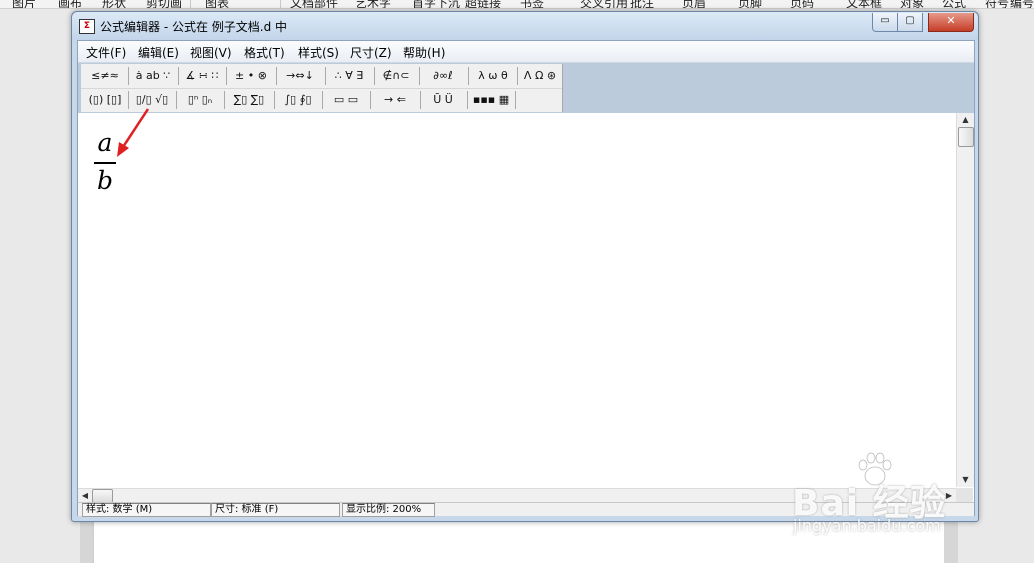 The width and height of the screenshot is (1034, 563). What do you see at coordinates (346, 100) in the screenshot?
I see `bar-templates-button: ▭ ▭` at bounding box center [346, 100].